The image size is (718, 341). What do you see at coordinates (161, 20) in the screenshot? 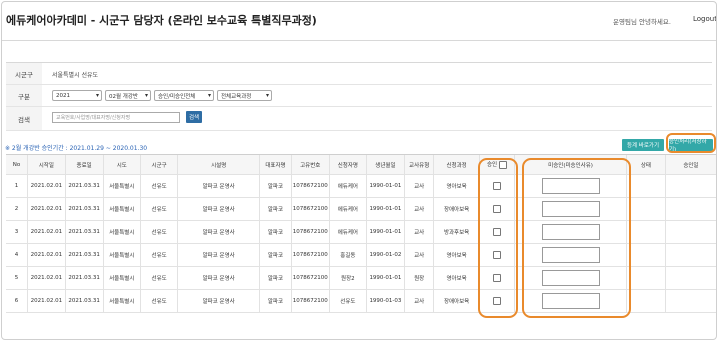
I see `page-title: 에듀케어아카데미 - 시군구 담당자 (온라인 보수교육 특별직무과정)` at bounding box center [161, 20].